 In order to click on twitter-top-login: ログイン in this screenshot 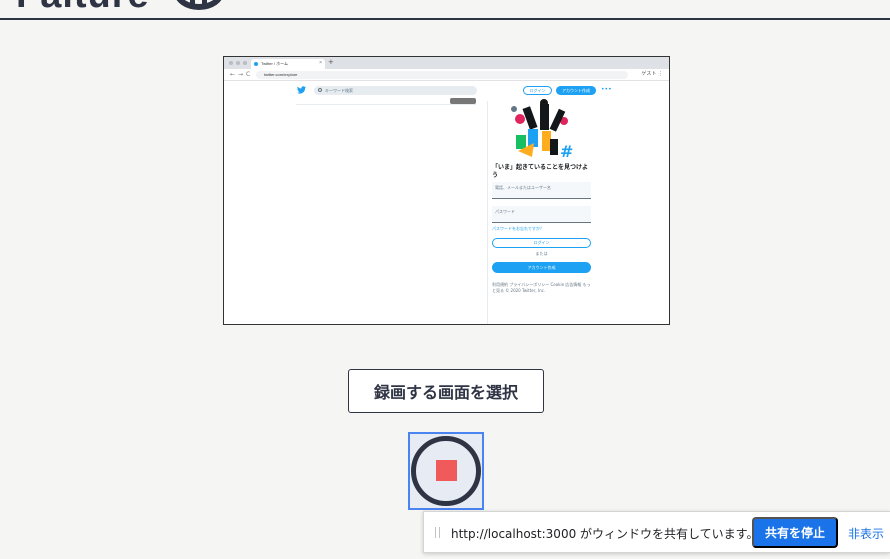, I will do `click(537, 90)`.